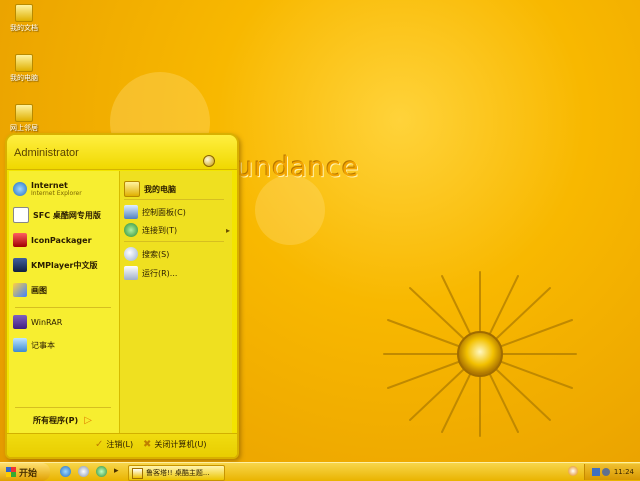 Image resolution: width=640 pixels, height=481 pixels. Describe the element at coordinates (320, 471) in the screenshot. I see `taskbar: 开始 ▸ 鲁客塔!! 桌酷主题... 11:24` at that location.